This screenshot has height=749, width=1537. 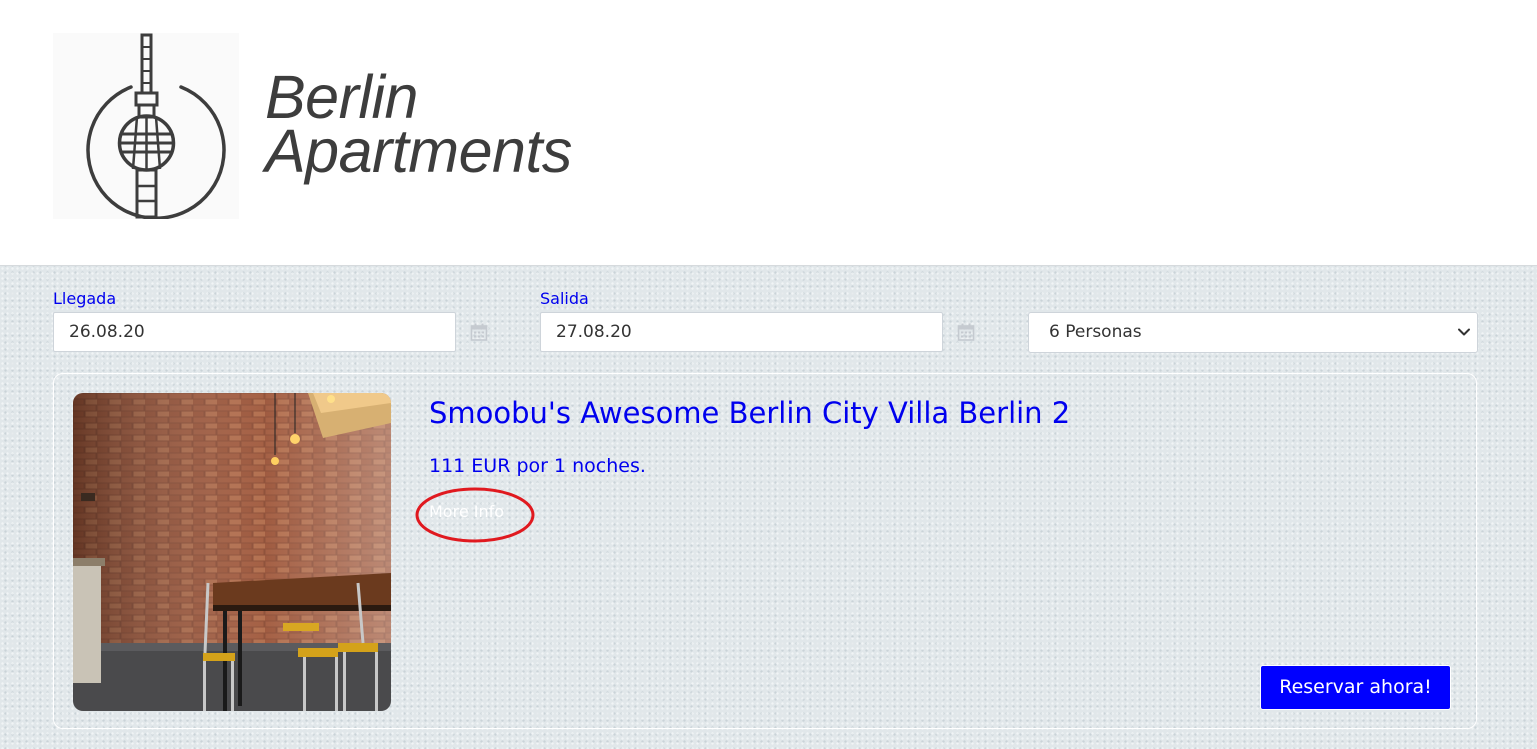 What do you see at coordinates (537, 466) in the screenshot?
I see `listing-price: 111 EUR por 1 noches.` at bounding box center [537, 466].